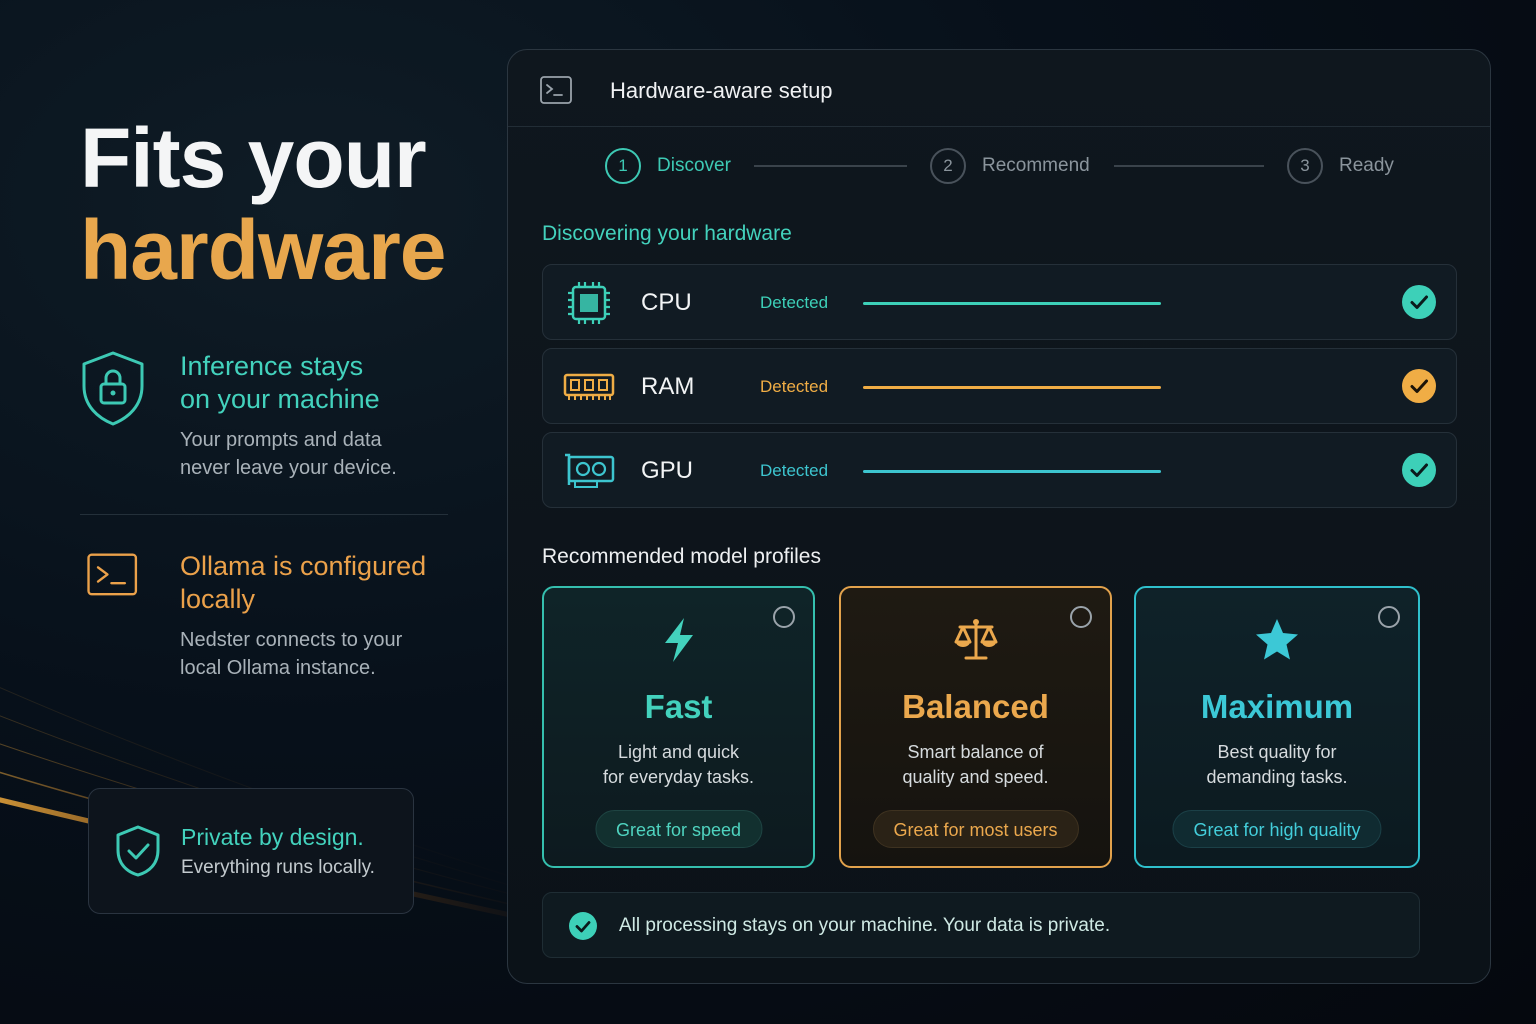 The image size is (1536, 1024). I want to click on private-card-title: Private by design., so click(272, 836).